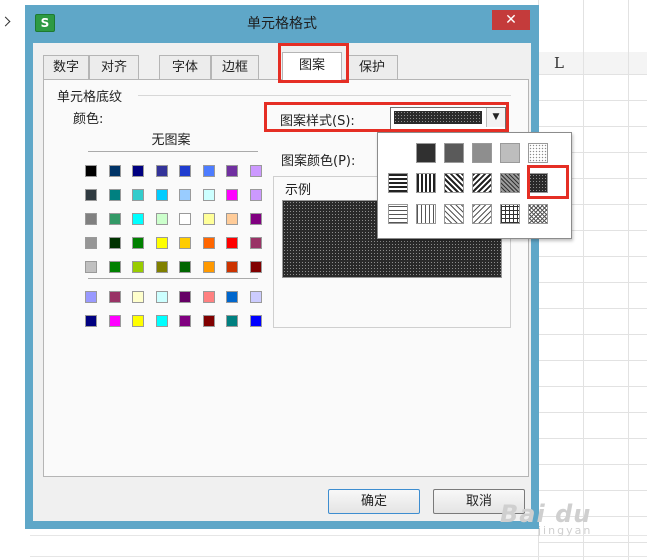 The image size is (647, 560). I want to click on pattern-option-grid-thick, so click(510, 183).